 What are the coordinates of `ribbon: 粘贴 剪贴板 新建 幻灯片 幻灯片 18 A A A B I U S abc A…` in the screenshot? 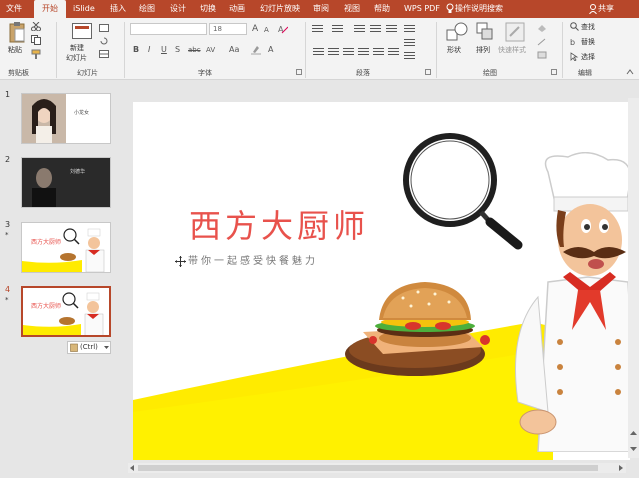 It's located at (319, 49).